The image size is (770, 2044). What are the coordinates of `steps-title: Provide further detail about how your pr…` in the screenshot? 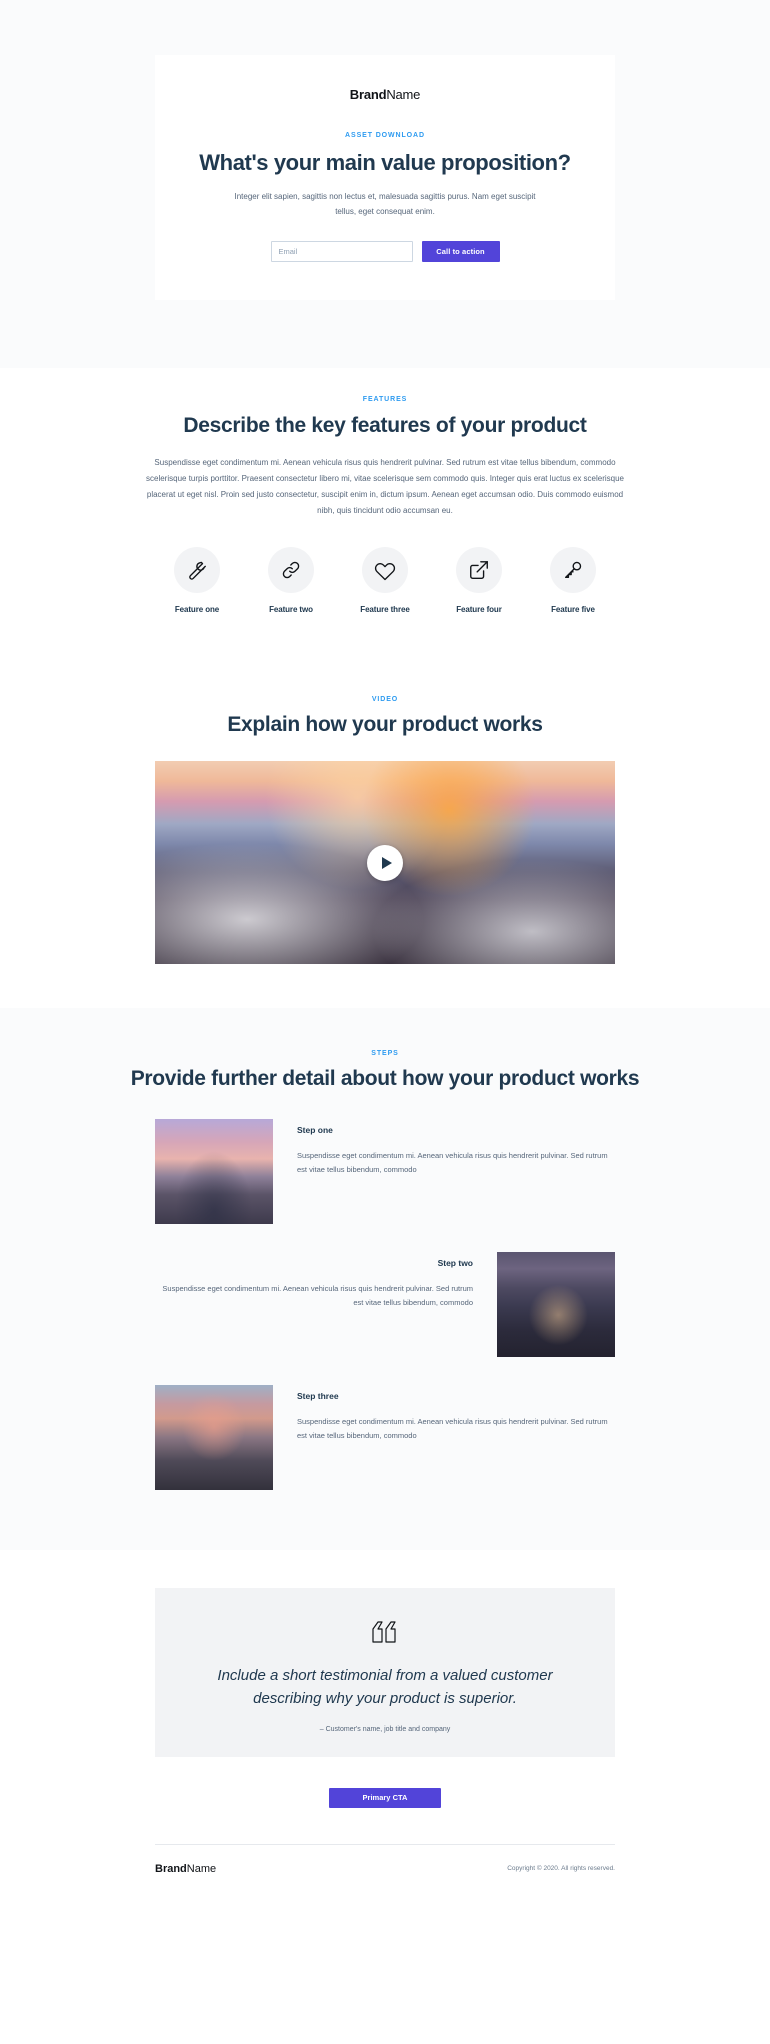 It's located at (385, 1078).